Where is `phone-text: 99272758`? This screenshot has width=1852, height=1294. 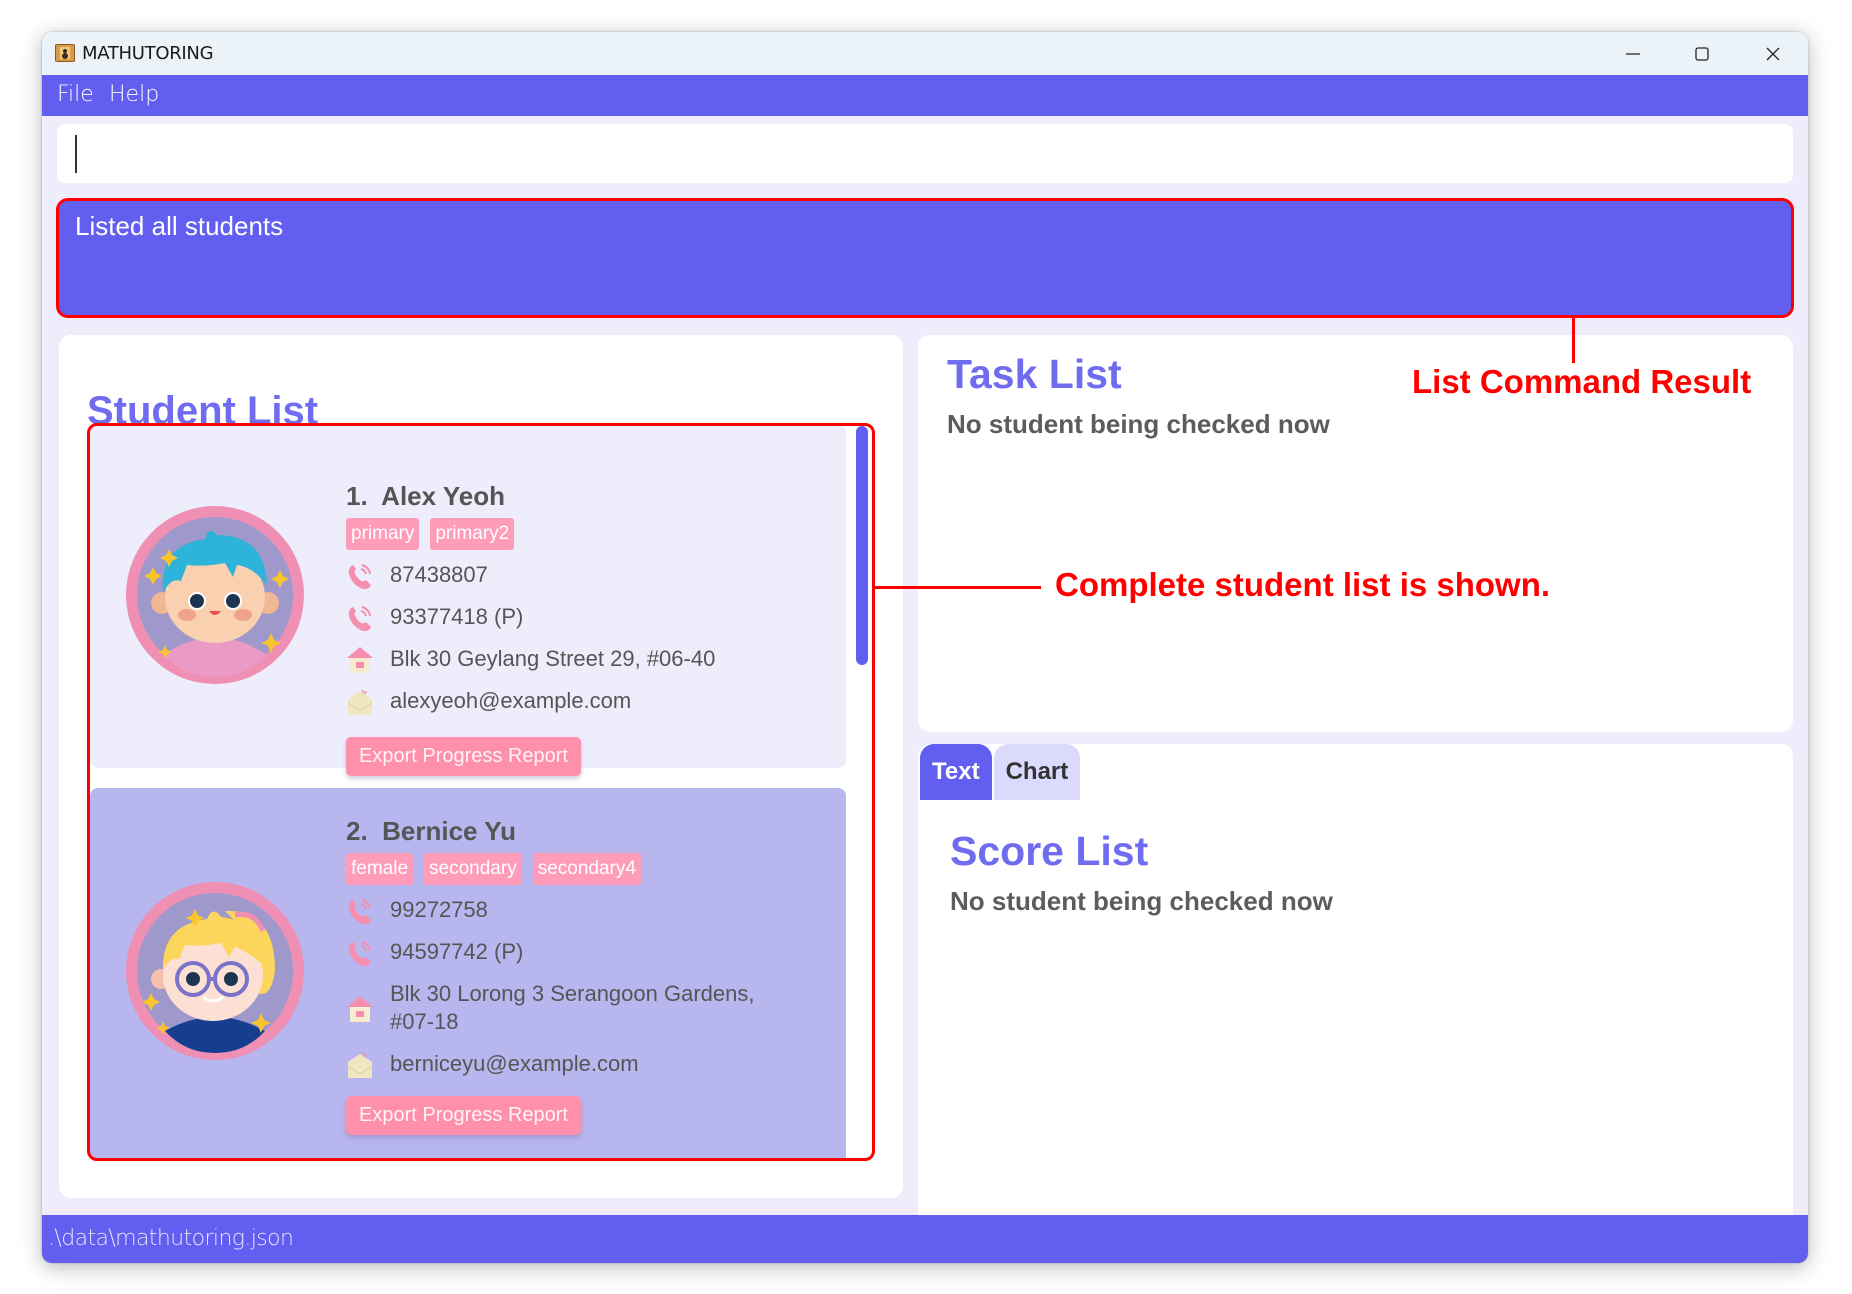 phone-text: 99272758 is located at coordinates (439, 909).